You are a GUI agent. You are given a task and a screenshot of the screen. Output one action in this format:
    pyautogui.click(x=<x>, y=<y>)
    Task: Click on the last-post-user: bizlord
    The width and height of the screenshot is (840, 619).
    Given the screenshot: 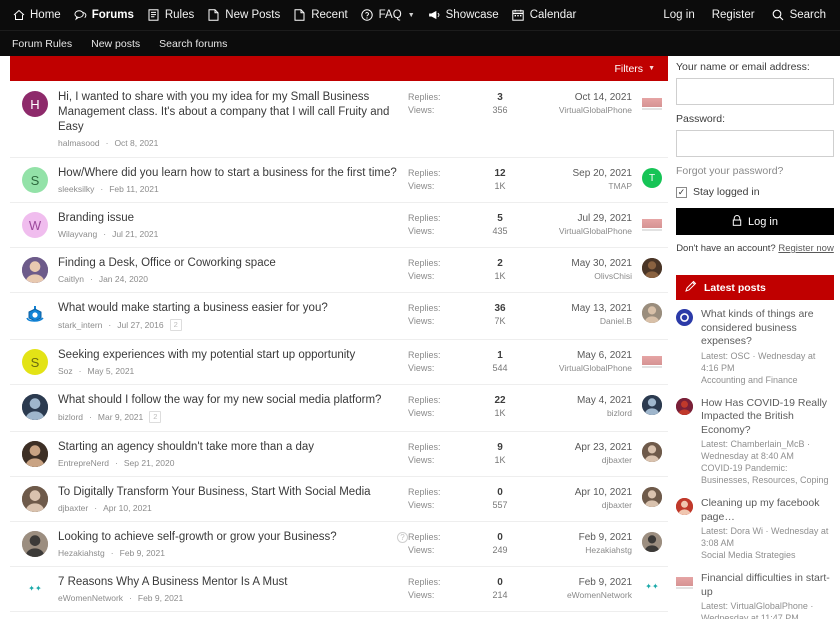 What is the action you would take?
    pyautogui.click(x=576, y=413)
    